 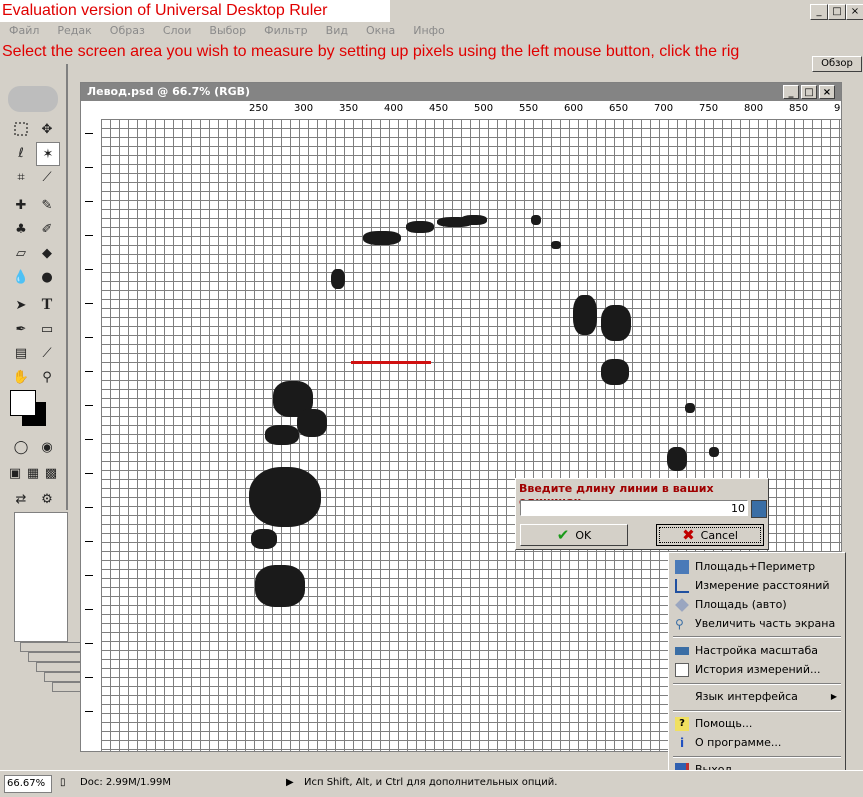 What do you see at coordinates (854, 12) in the screenshot?
I see `close-button: ×` at bounding box center [854, 12].